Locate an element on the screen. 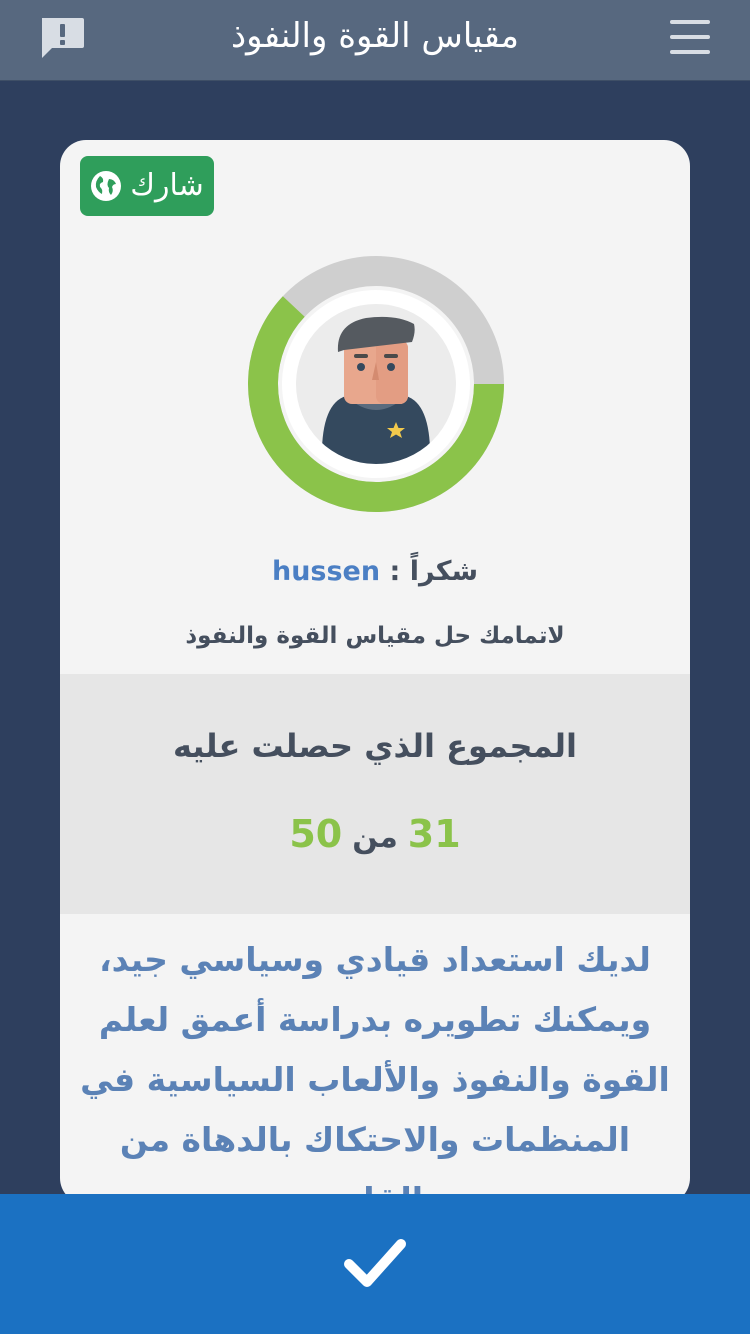 The height and width of the screenshot is (1334, 750). user-name: hussen is located at coordinates (326, 571).